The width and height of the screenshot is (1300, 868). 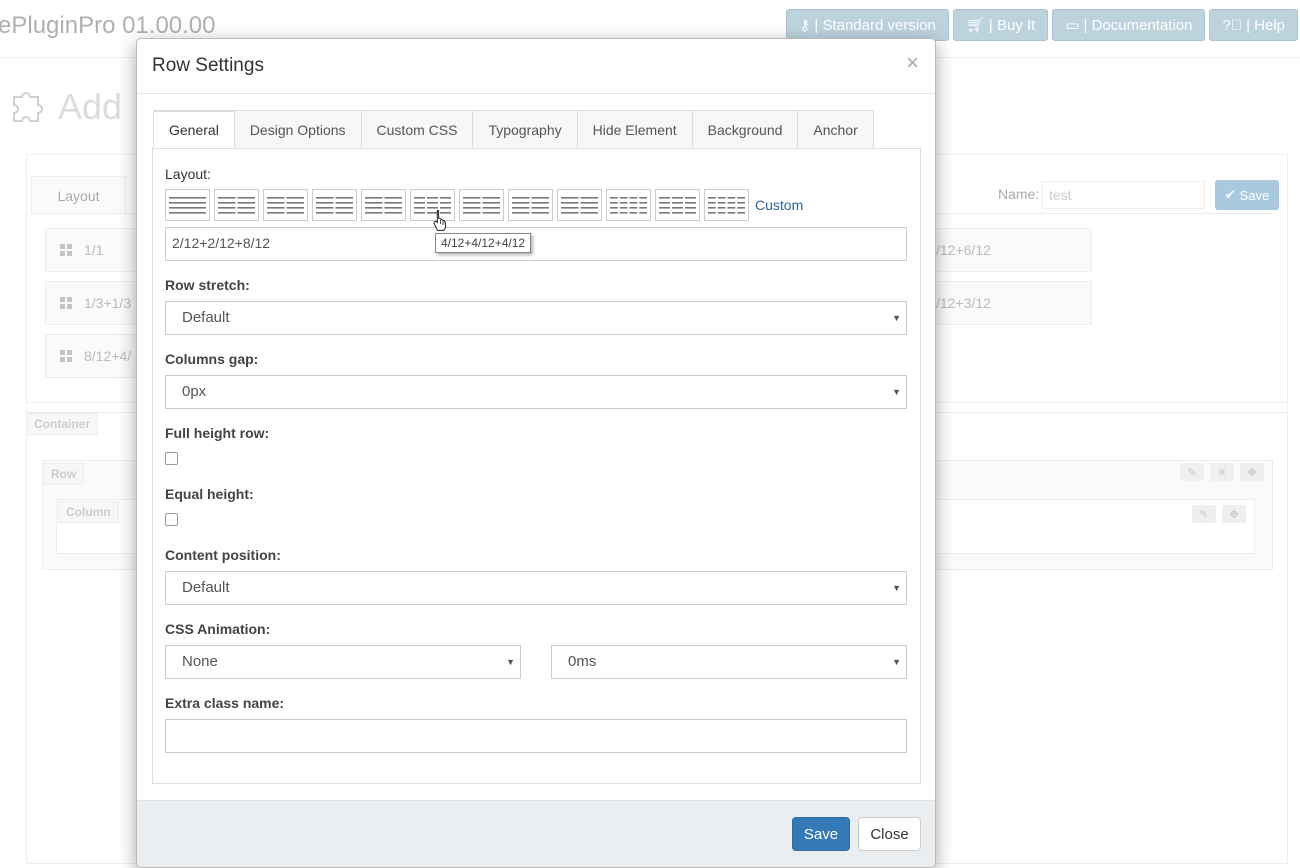 I want to click on tab-typography: Typography, so click(x=525, y=129).